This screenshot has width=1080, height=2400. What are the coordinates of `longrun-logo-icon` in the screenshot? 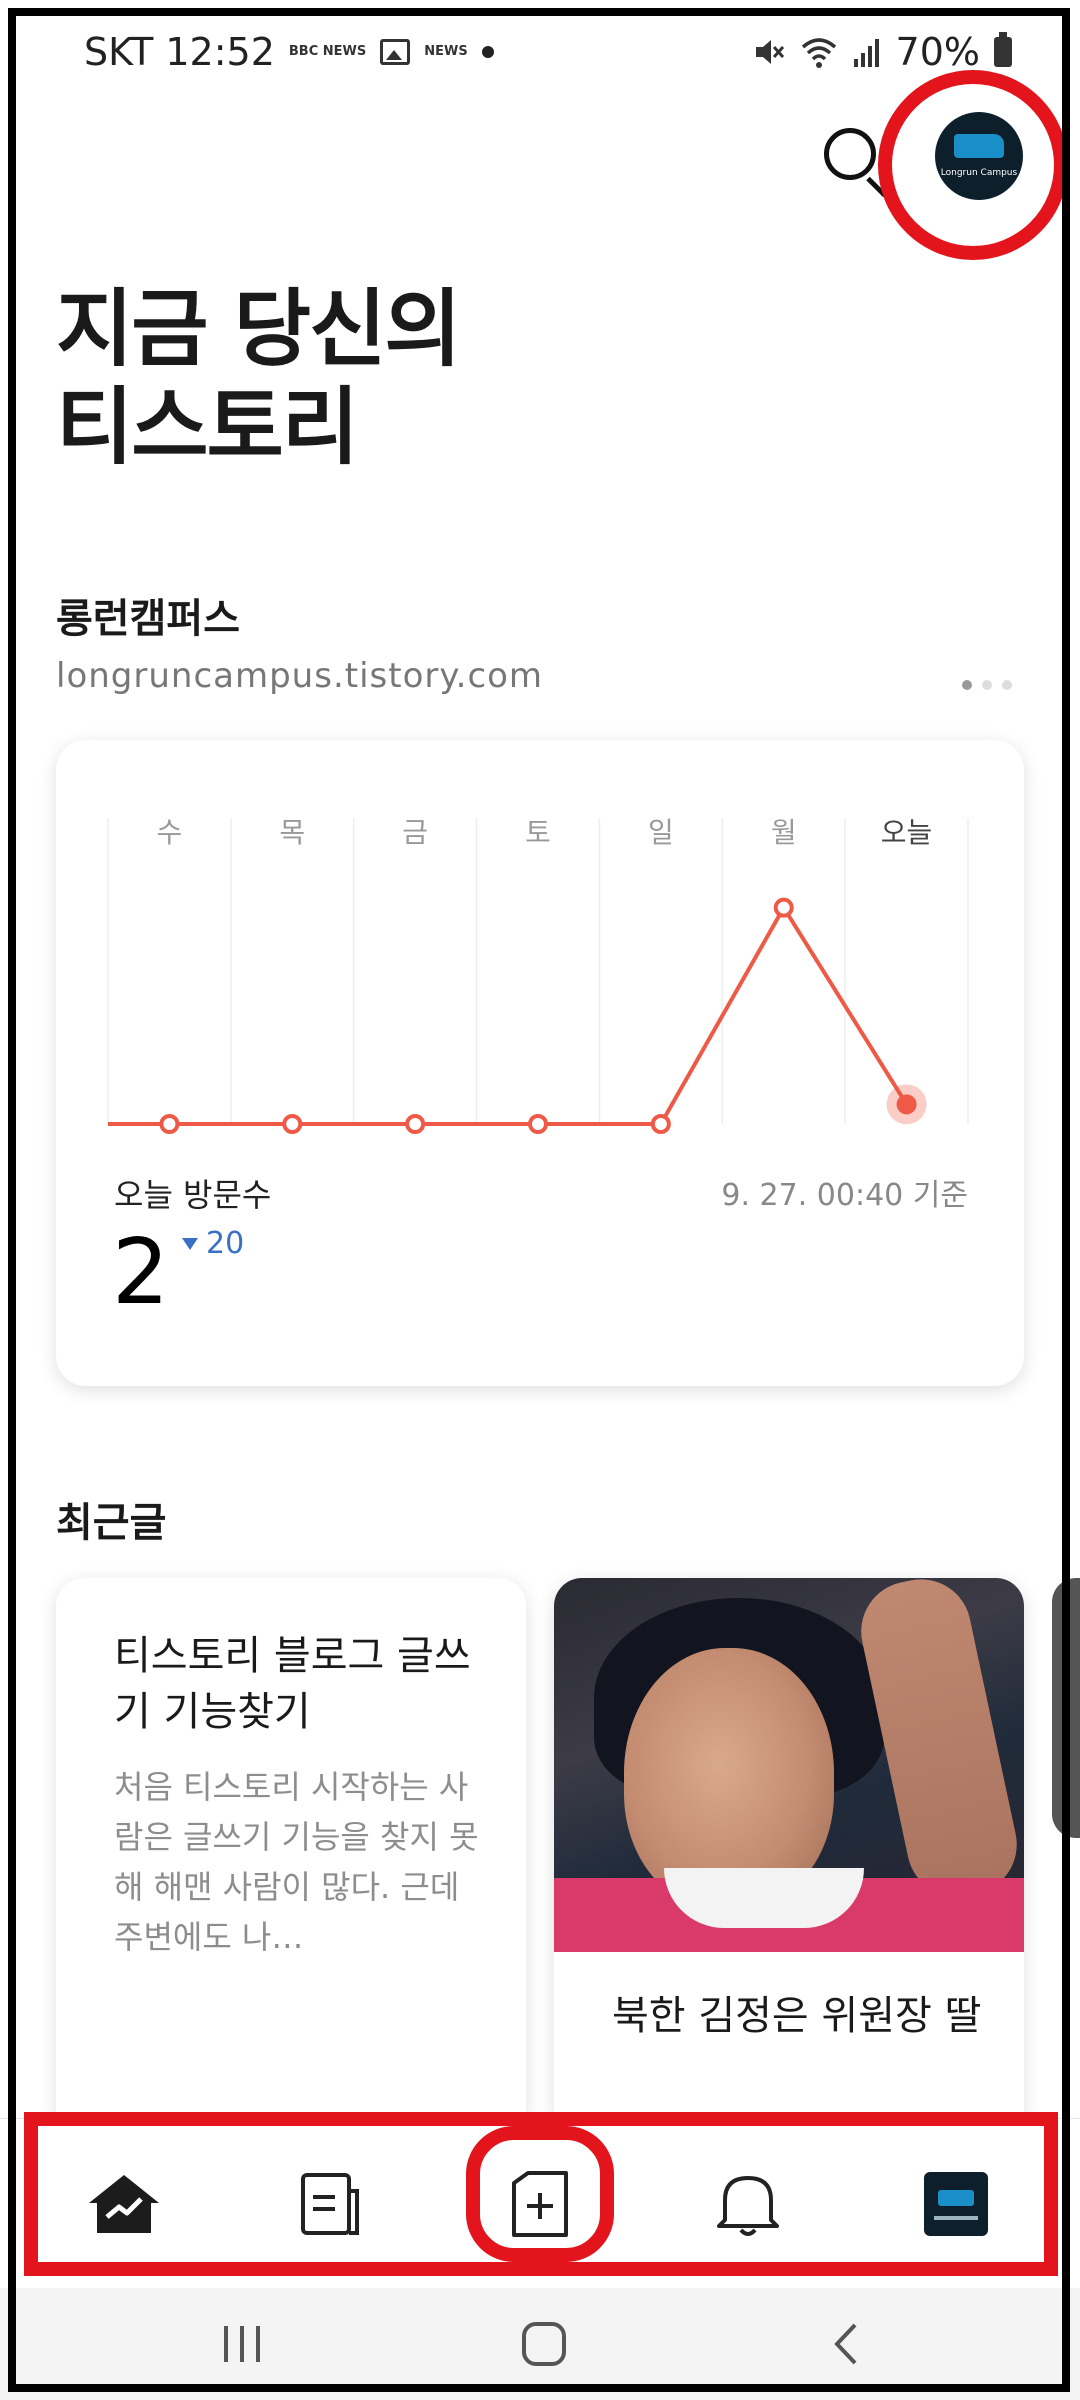 It's located at (979, 146).